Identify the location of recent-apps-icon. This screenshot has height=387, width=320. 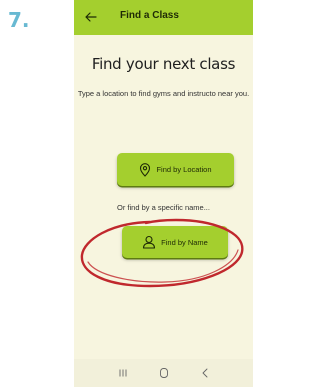
(123, 373).